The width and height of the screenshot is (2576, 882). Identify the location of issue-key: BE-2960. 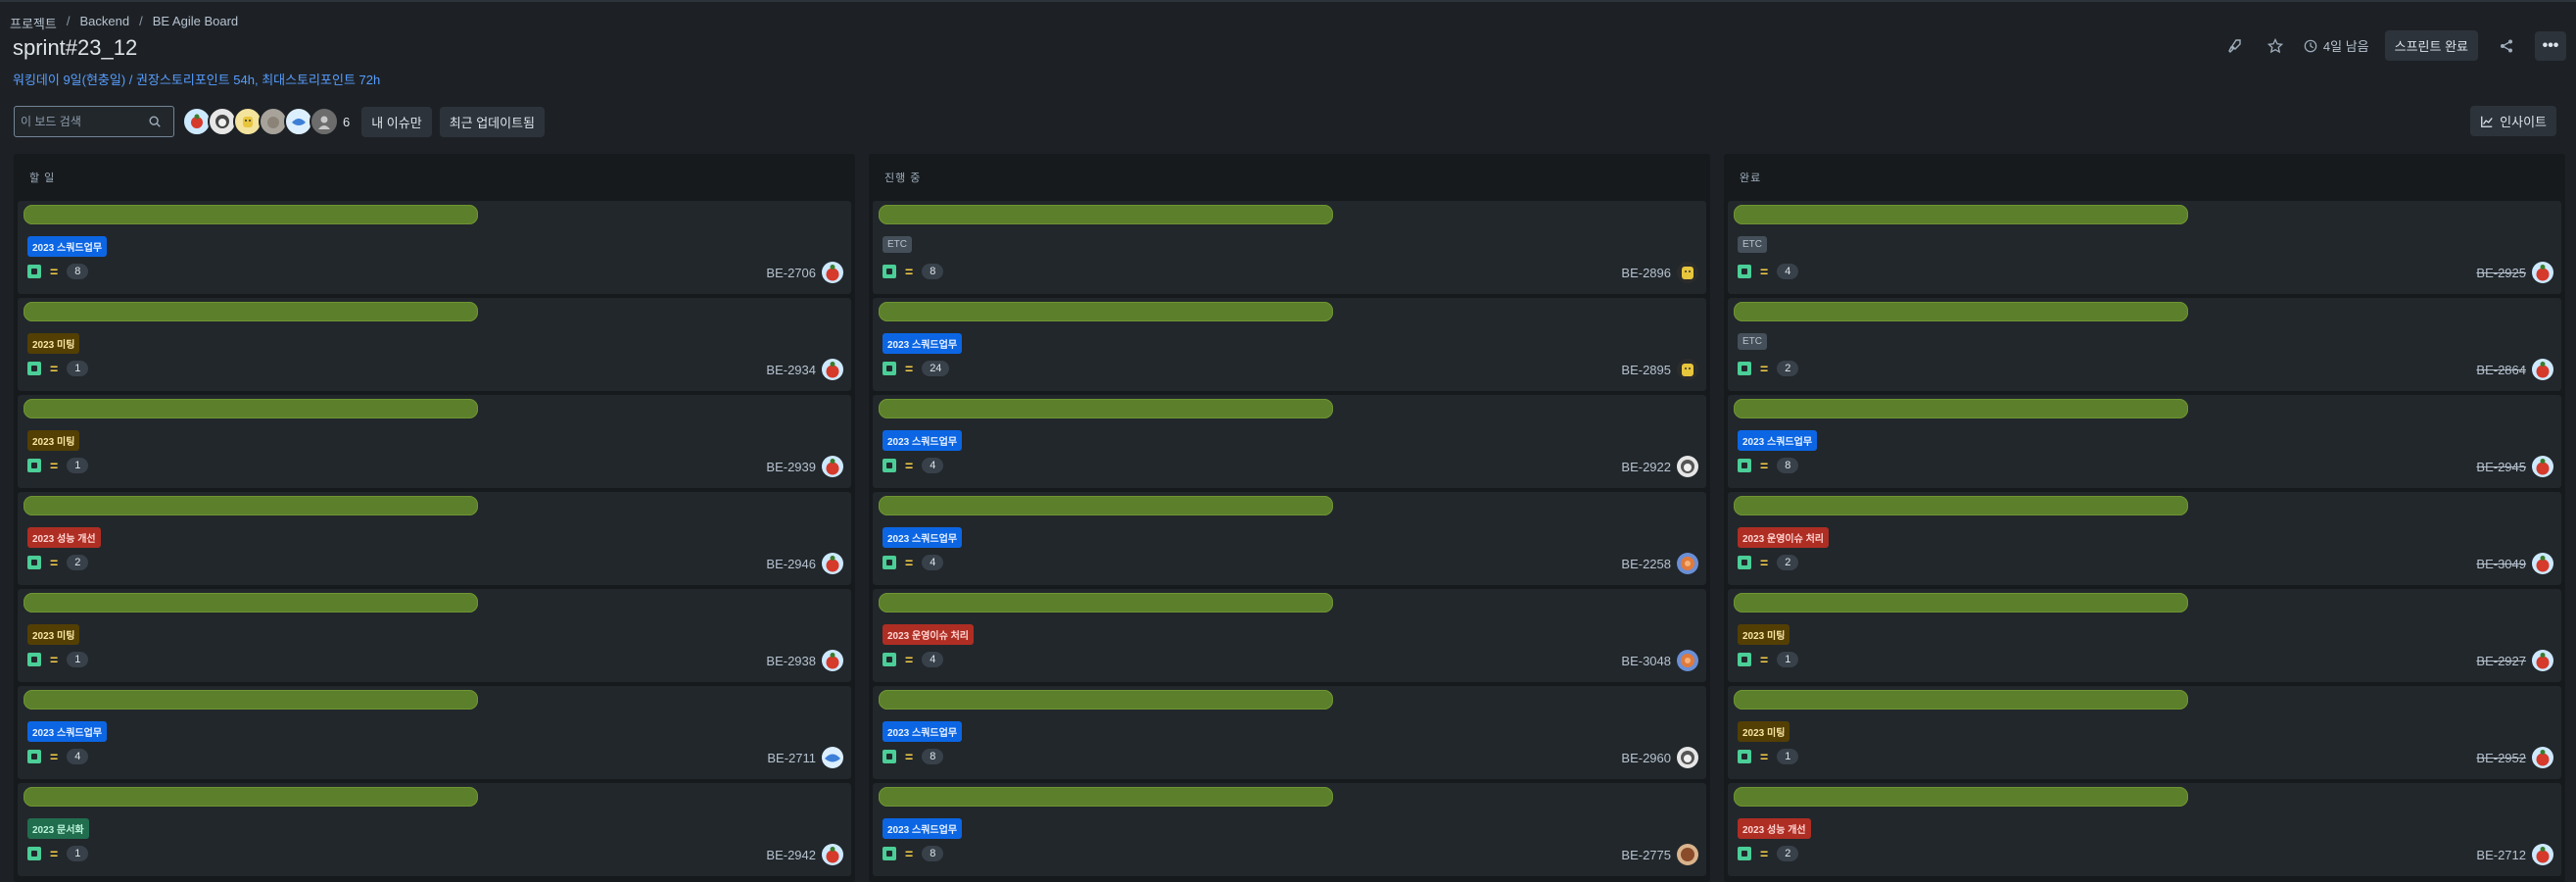
(1646, 758).